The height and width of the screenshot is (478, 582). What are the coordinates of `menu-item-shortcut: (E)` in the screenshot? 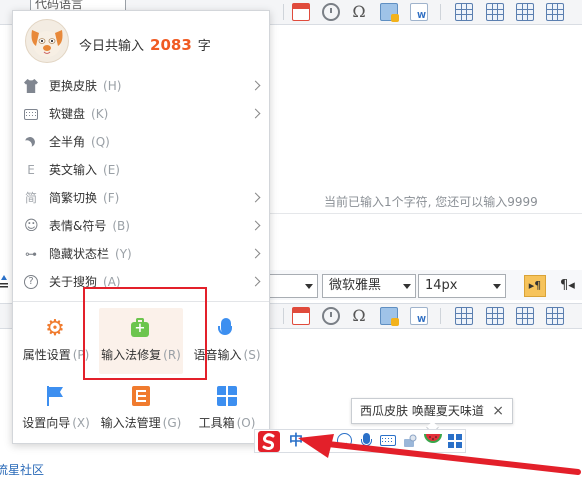 It's located at (111, 170).